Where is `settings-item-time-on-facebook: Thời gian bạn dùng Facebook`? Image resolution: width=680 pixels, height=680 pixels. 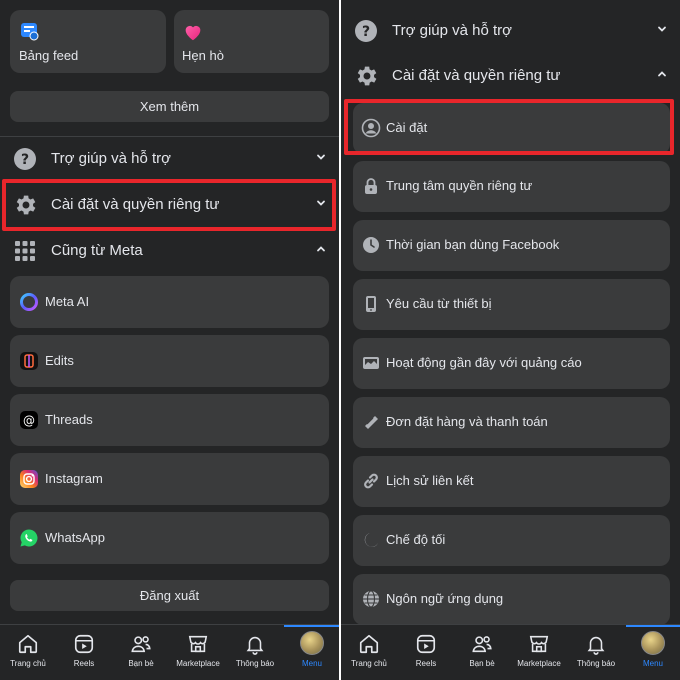
settings-item-time-on-facebook: Thời gian bạn dùng Facebook is located at coordinates (511, 245).